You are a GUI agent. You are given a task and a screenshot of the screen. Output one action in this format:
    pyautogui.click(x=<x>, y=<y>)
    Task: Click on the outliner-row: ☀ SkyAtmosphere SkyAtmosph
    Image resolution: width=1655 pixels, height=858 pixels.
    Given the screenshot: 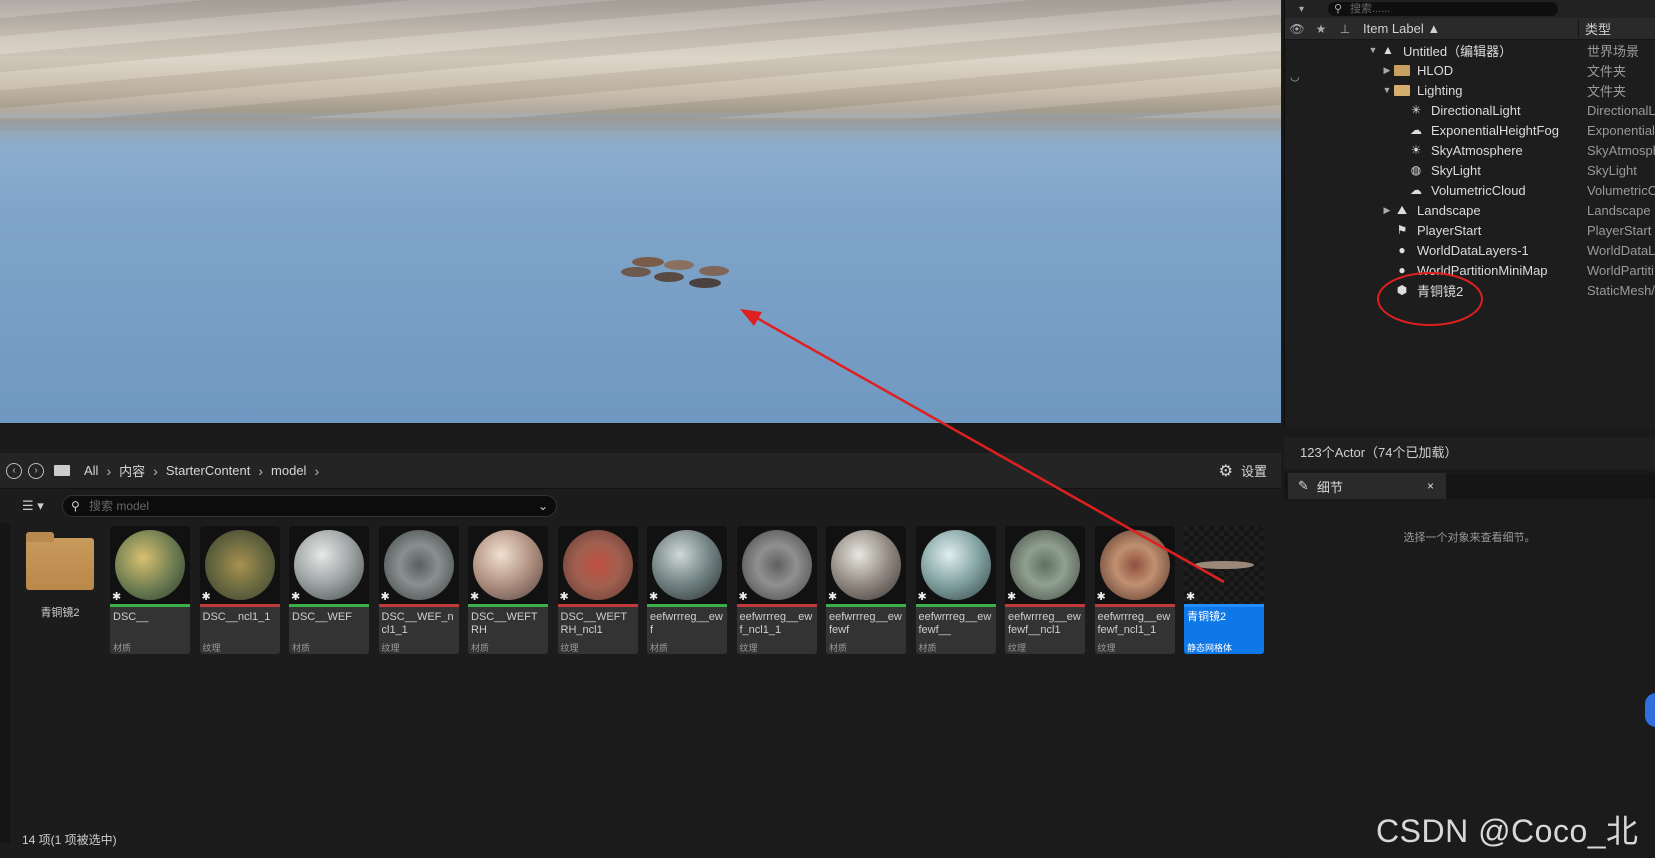 What is the action you would take?
    pyautogui.click(x=1470, y=150)
    